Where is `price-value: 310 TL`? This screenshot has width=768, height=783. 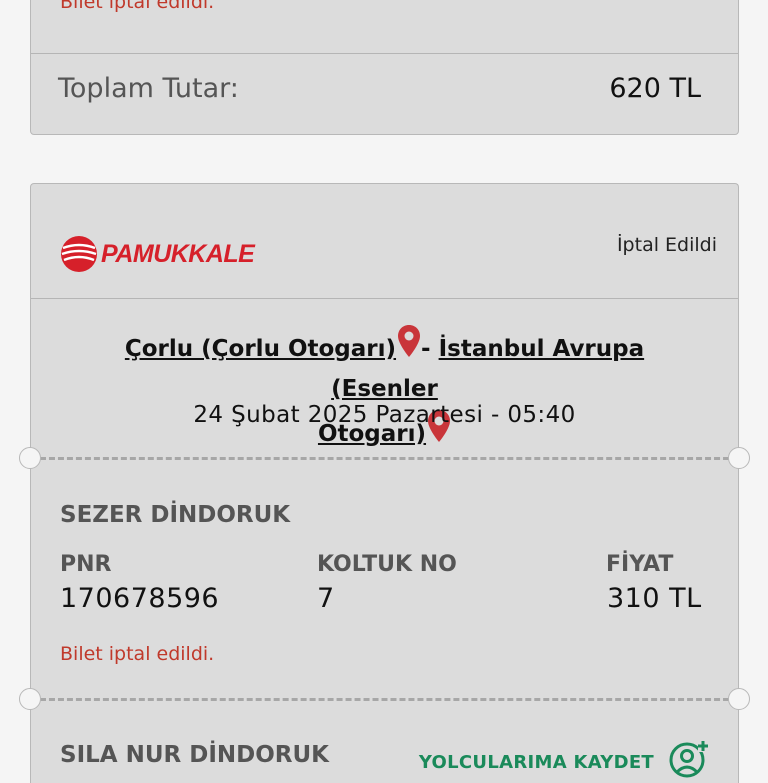 price-value: 310 TL is located at coordinates (654, 598).